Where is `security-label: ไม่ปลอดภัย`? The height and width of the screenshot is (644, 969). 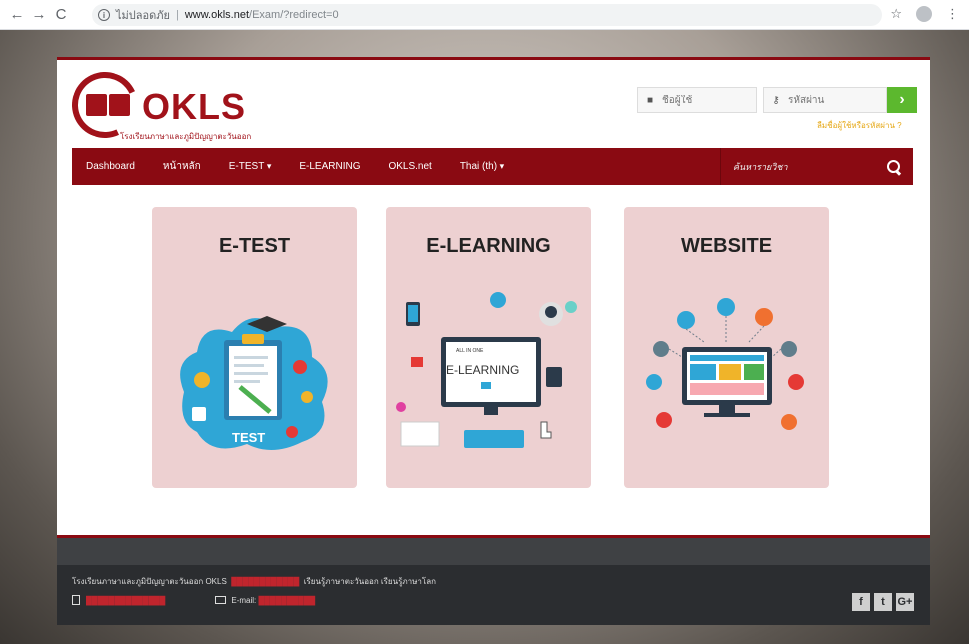
security-label: ไม่ปลอดภัย is located at coordinates (143, 16).